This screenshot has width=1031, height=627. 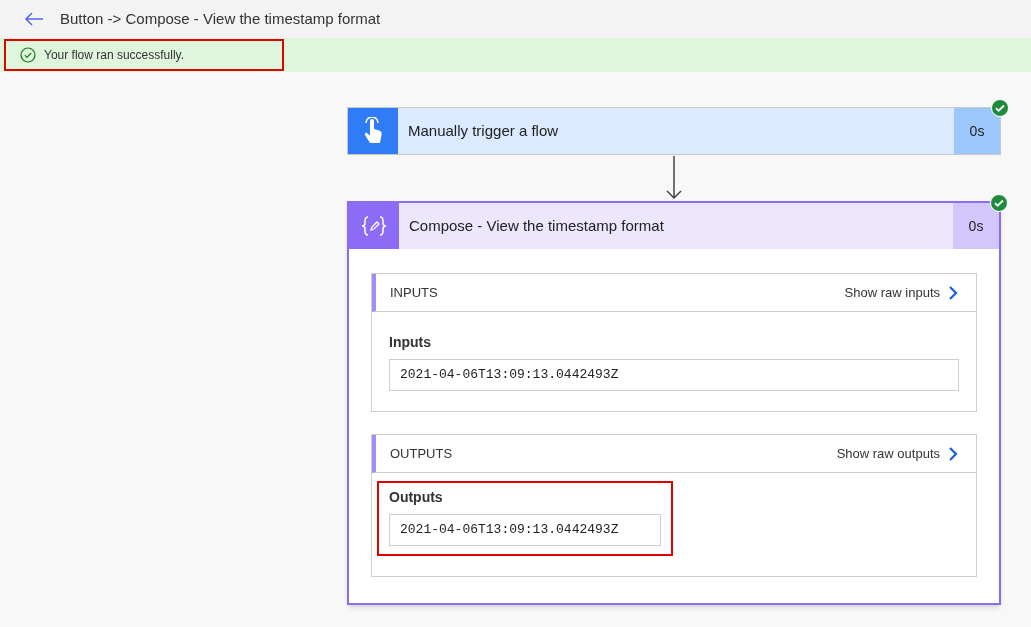 I want to click on field-label: Outputs, so click(x=416, y=497).